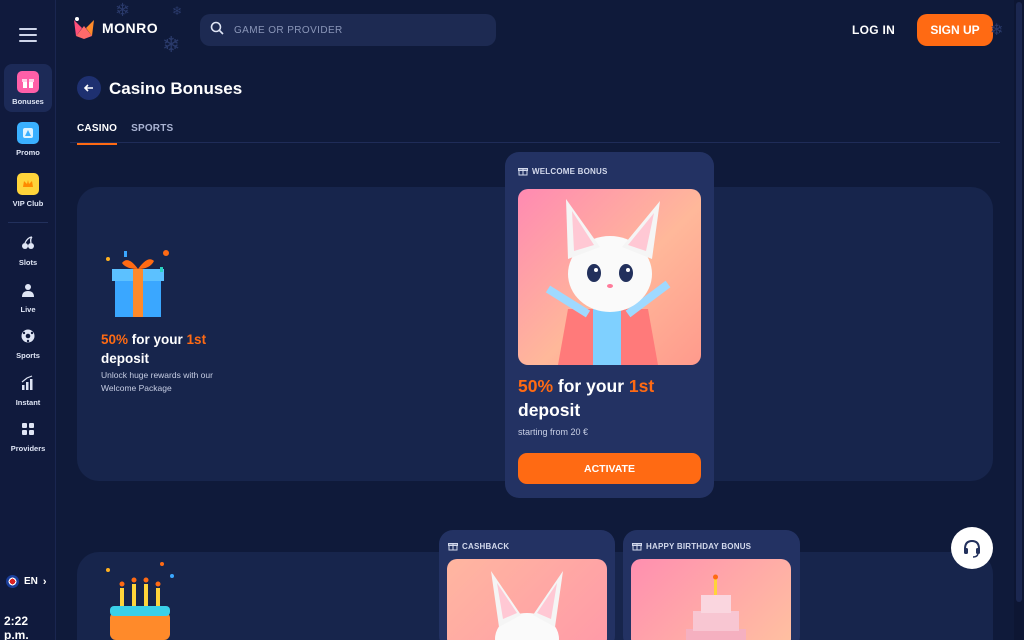 This screenshot has width=1024, height=640. Describe the element at coordinates (84, 28) in the screenshot. I see `fox-logo-icon` at that location.